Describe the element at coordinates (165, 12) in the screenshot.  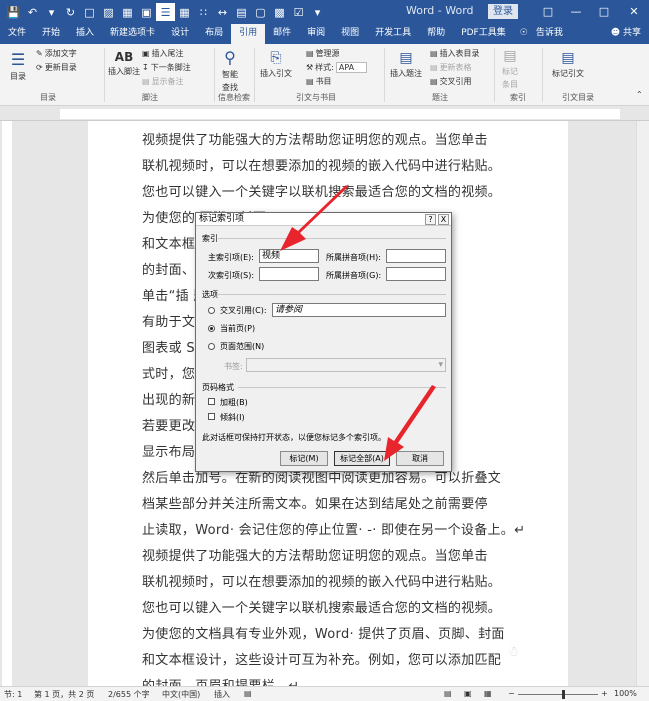
I see `document-view-icon: ☰` at that location.